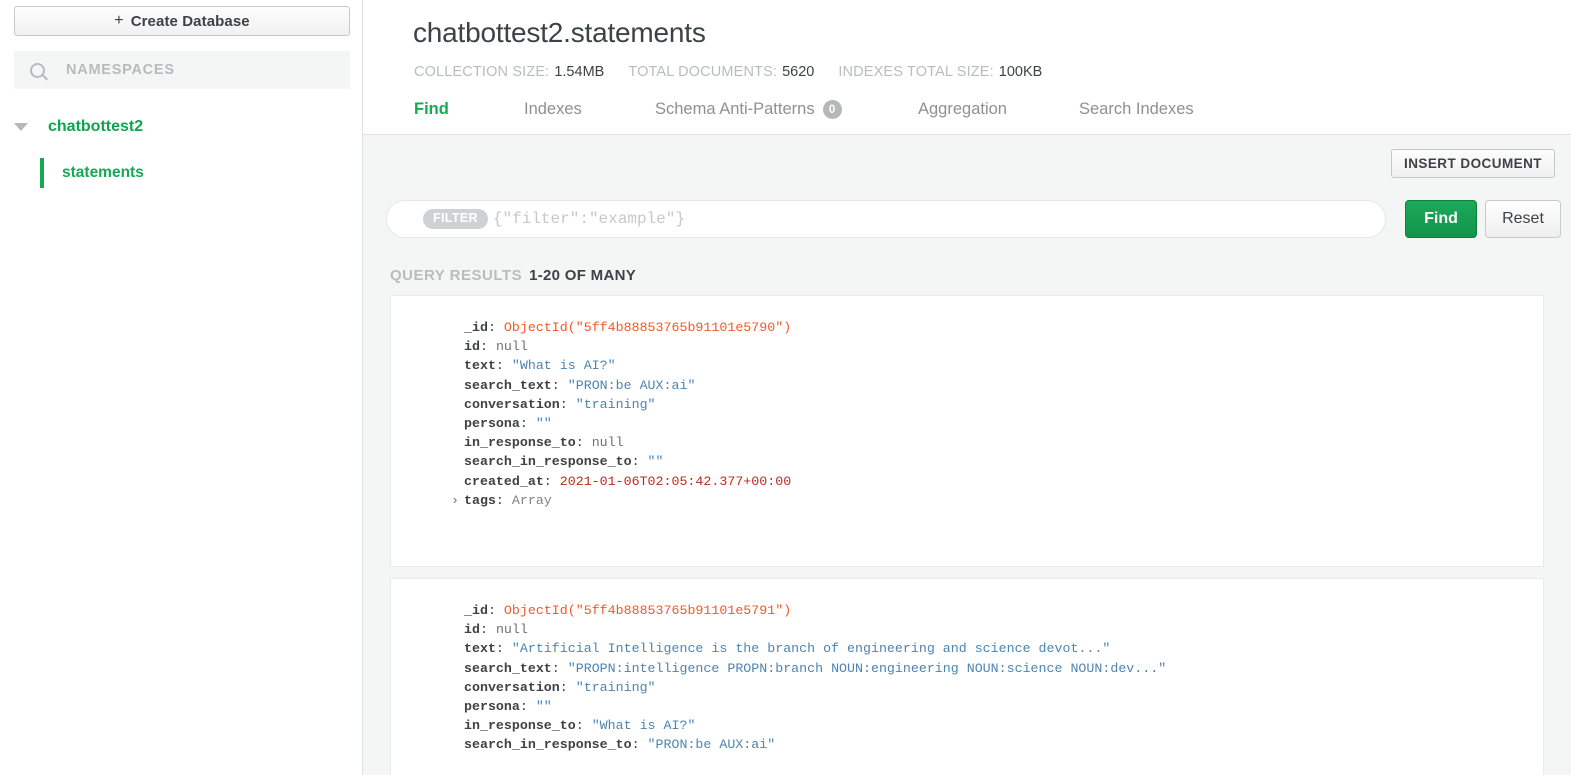  Describe the element at coordinates (886, 219) in the screenshot. I see `filter-input: FILTER {"filter":"example"}` at that location.